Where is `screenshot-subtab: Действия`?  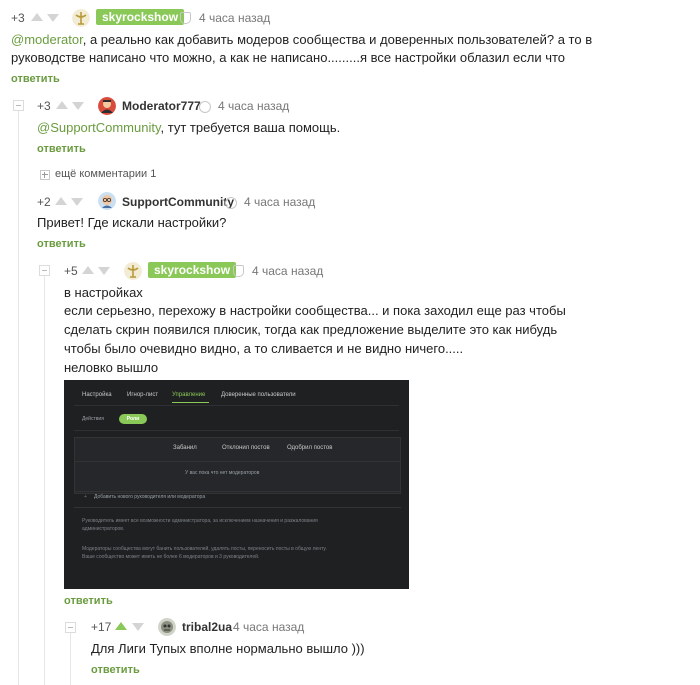 screenshot-subtab: Действия is located at coordinates (93, 419).